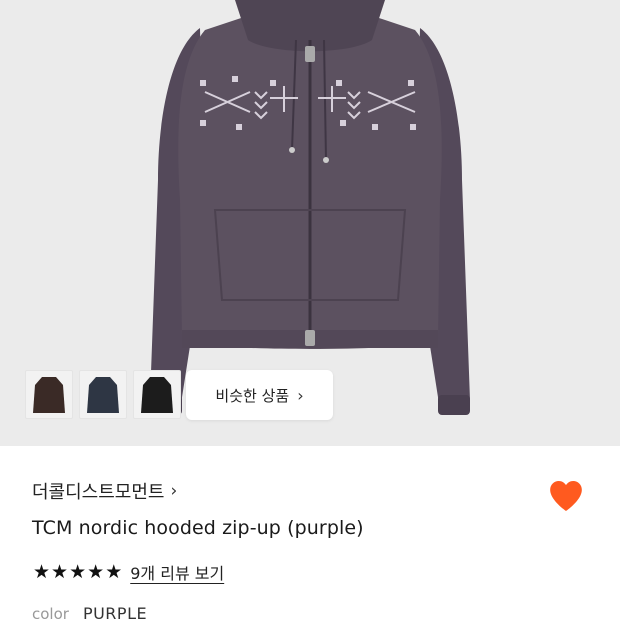  Describe the element at coordinates (98, 492) in the screenshot. I see `brand-name: 더콜디스트모먼트` at that location.